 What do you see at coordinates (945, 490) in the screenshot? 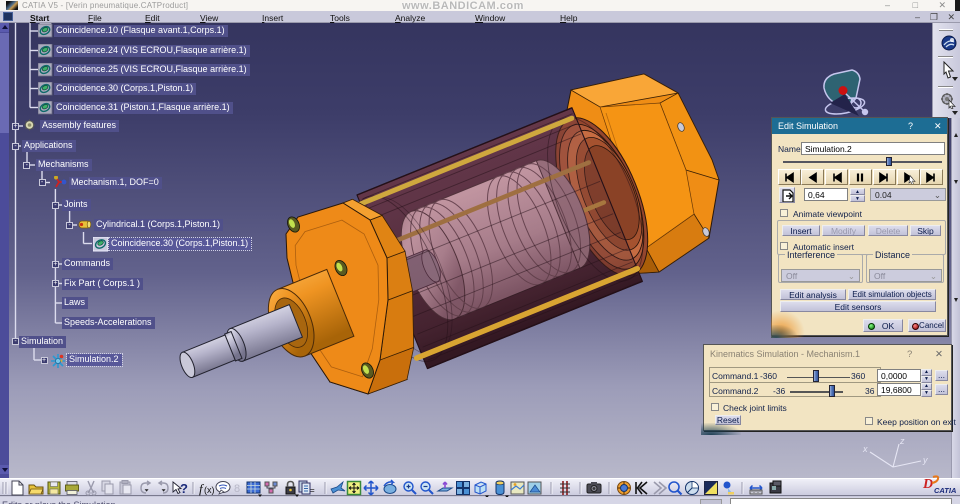
I see `svg-text: CATIA` at bounding box center [945, 490].